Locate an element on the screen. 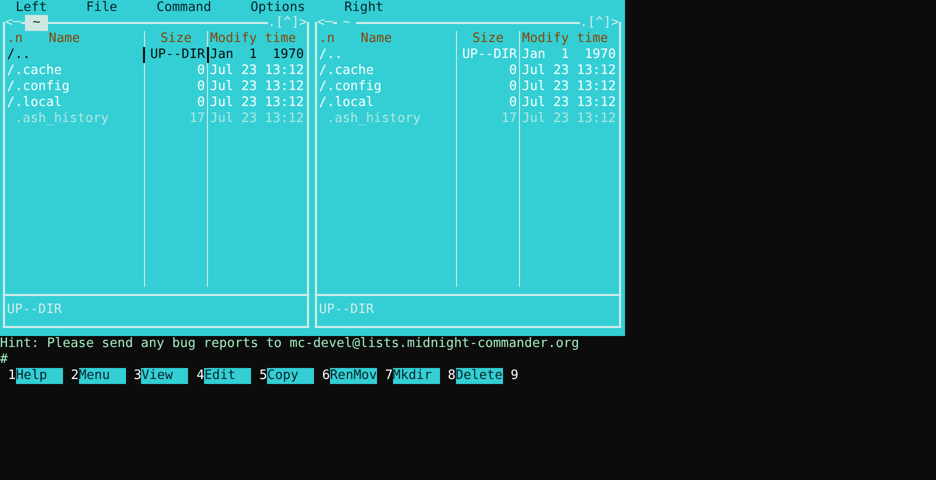 The width and height of the screenshot is (936, 480). menu-item: Left is located at coordinates (31, 8).